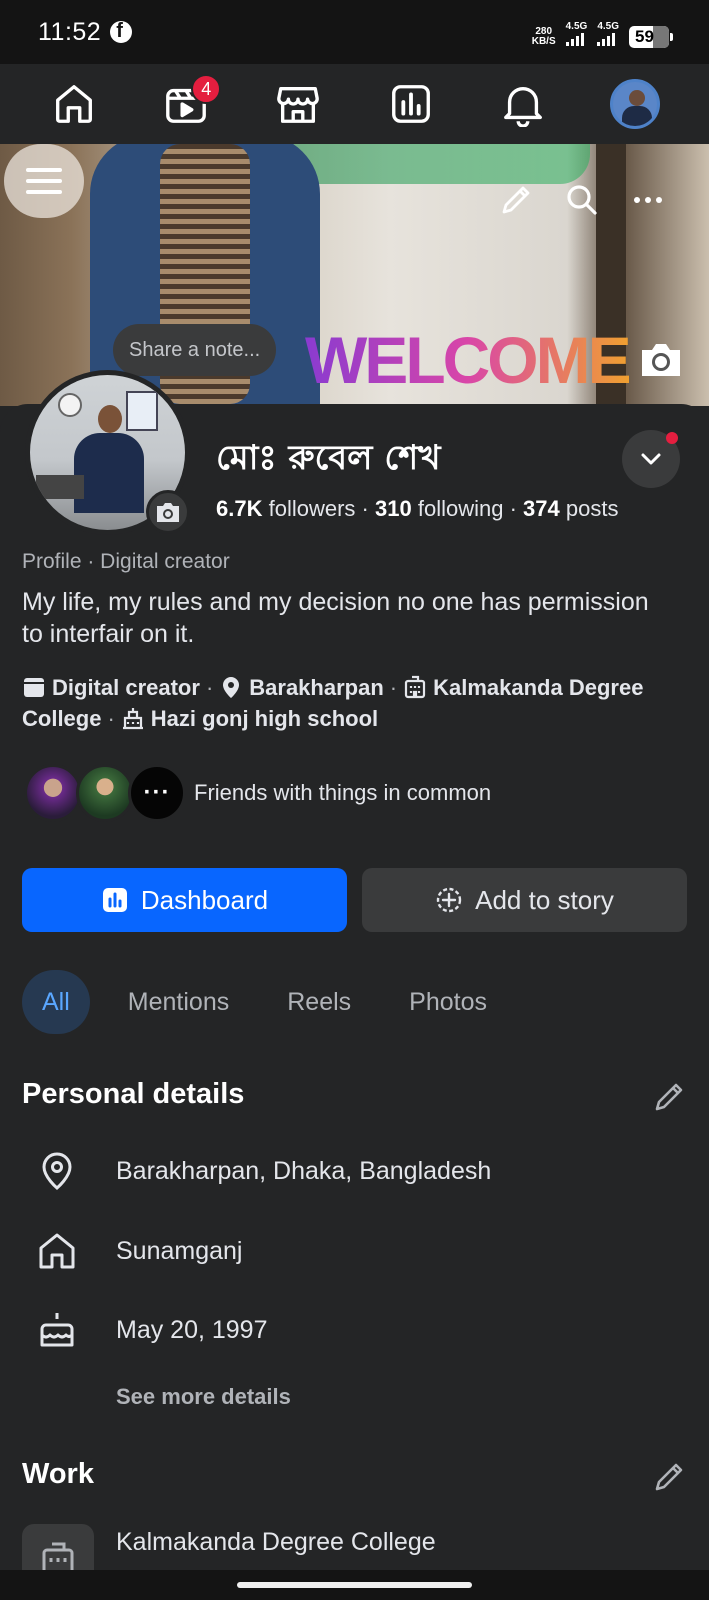  I want to click on cake-icon, so click(57, 1330).